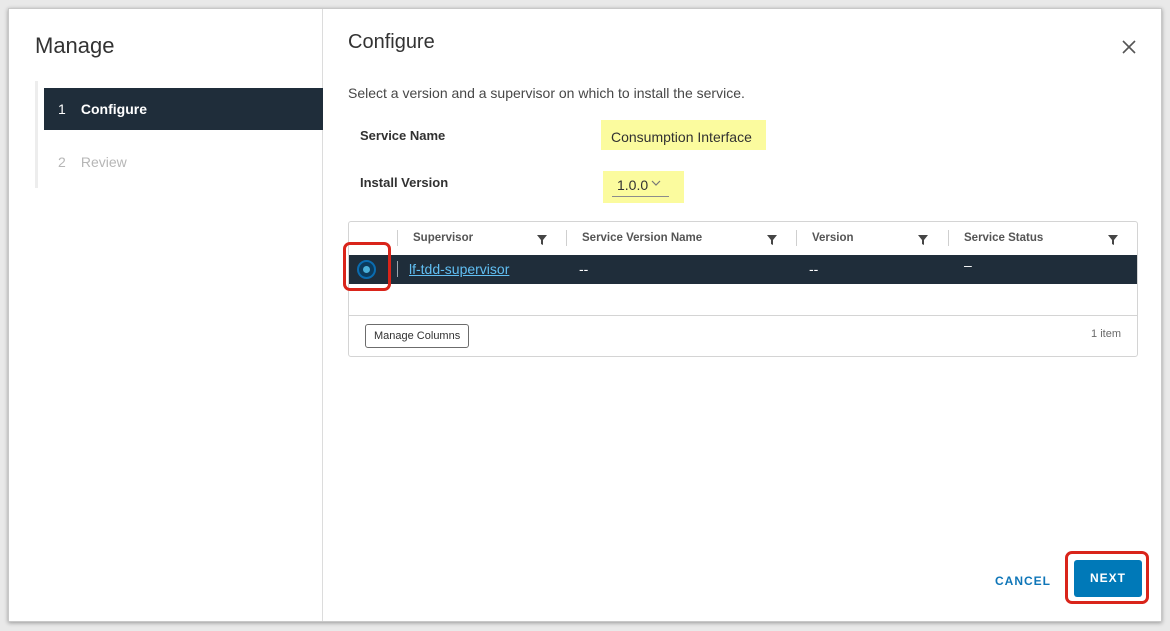 This screenshot has width=1170, height=631. I want to click on step-rail, so click(36, 134).